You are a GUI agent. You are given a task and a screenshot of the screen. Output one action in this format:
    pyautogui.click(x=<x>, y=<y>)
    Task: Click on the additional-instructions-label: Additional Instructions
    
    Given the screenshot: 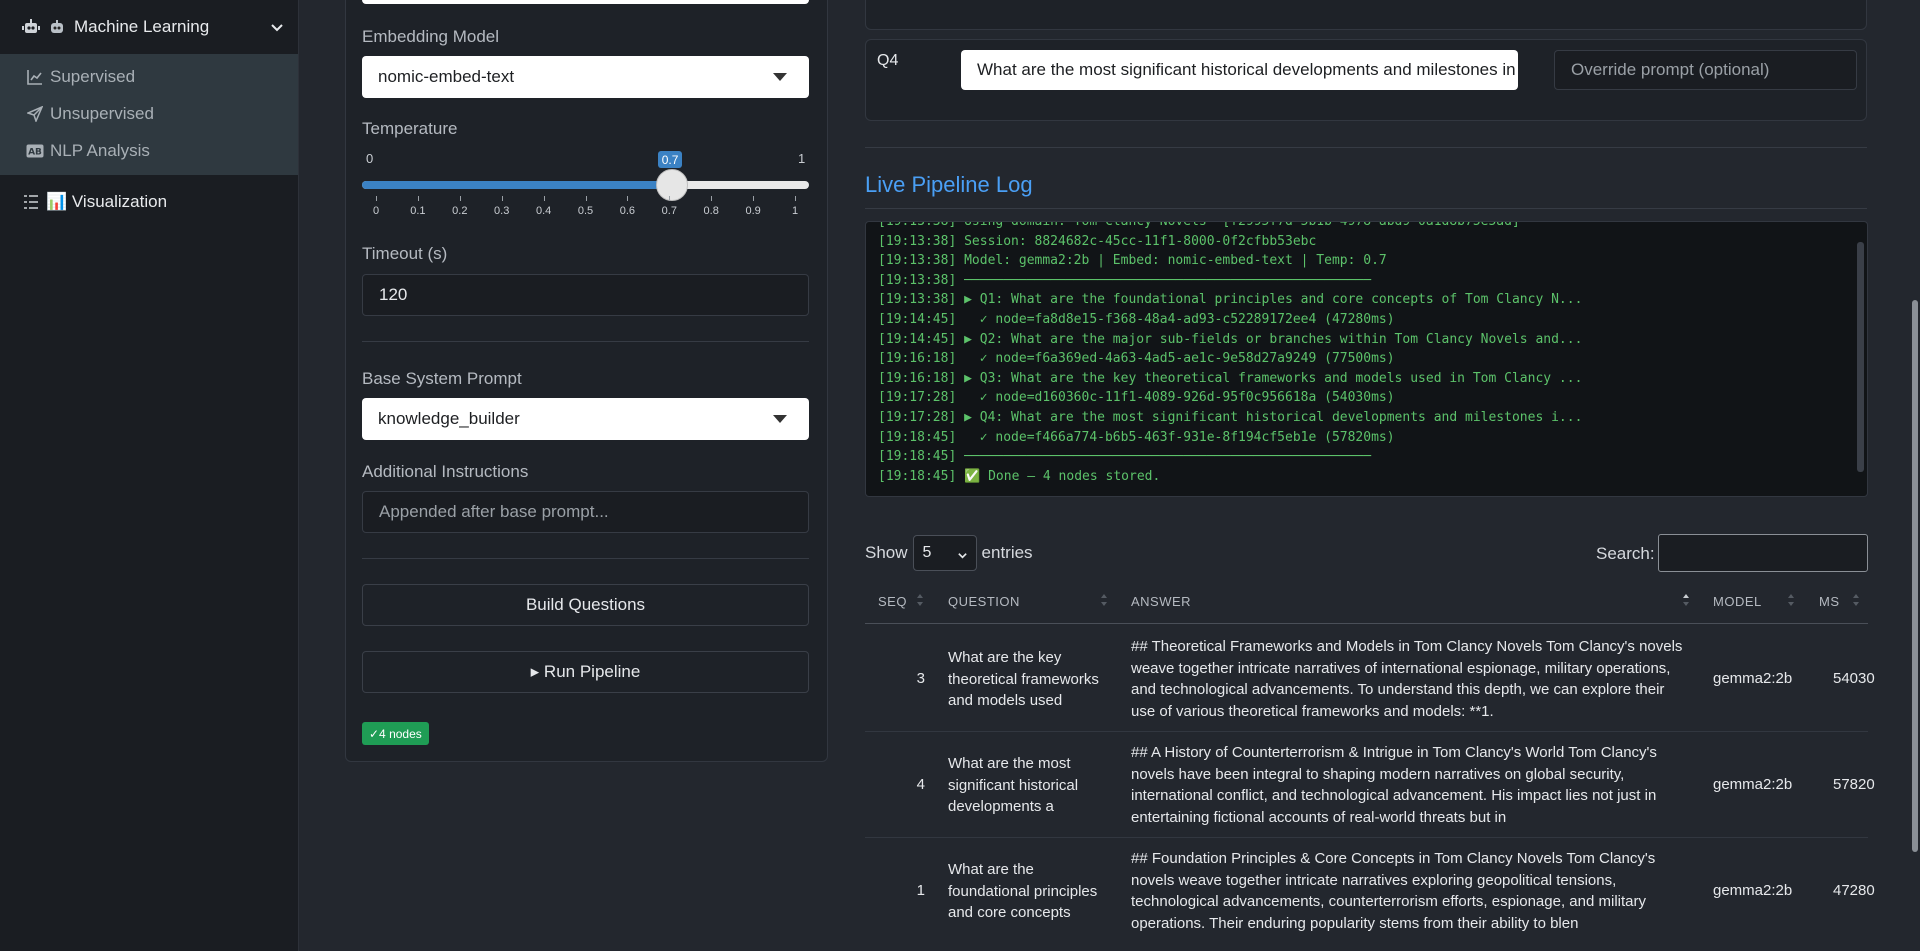 What is the action you would take?
    pyautogui.click(x=445, y=471)
    